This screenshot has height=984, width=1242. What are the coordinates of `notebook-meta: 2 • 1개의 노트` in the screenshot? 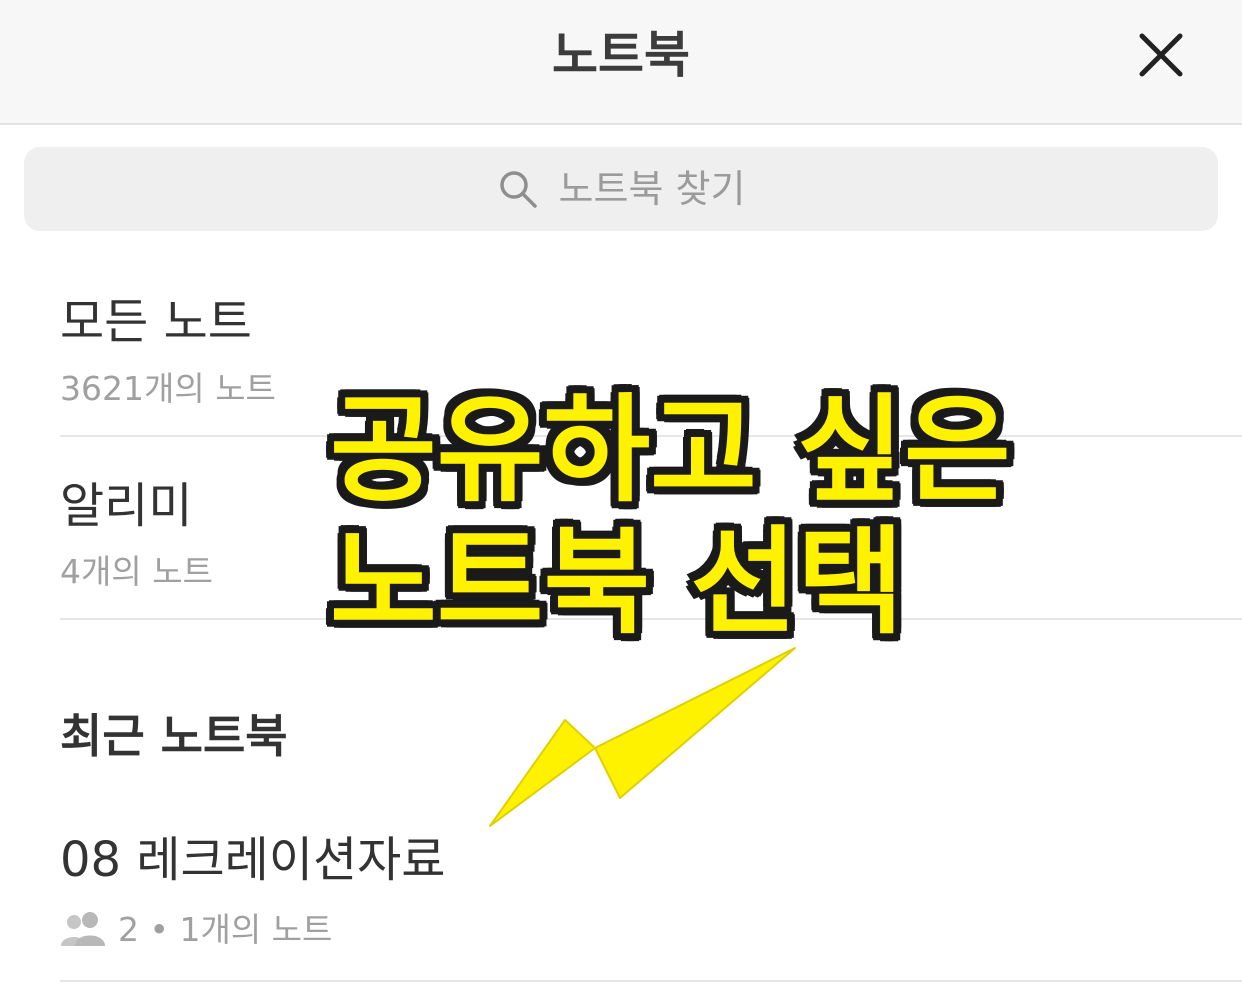 It's located at (225, 930).